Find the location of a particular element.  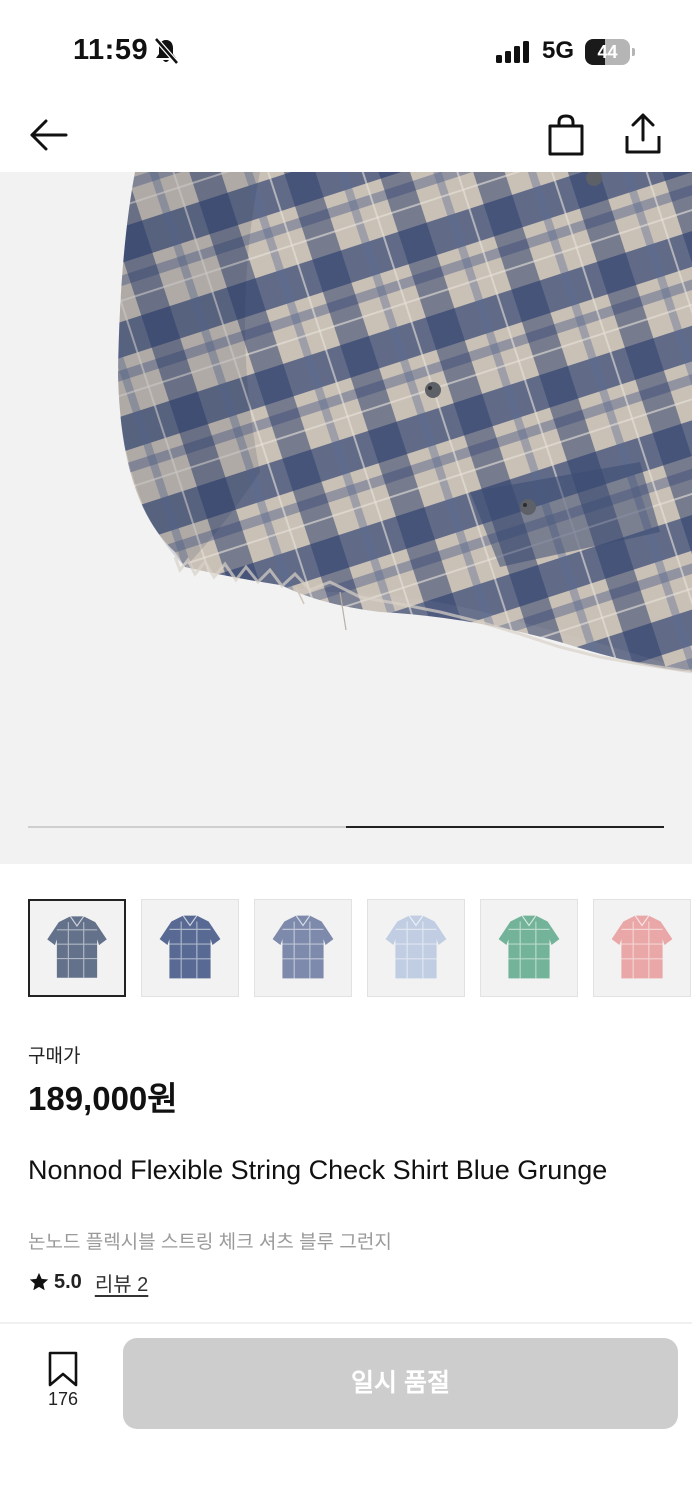

battery-level: 44 is located at coordinates (607, 52).